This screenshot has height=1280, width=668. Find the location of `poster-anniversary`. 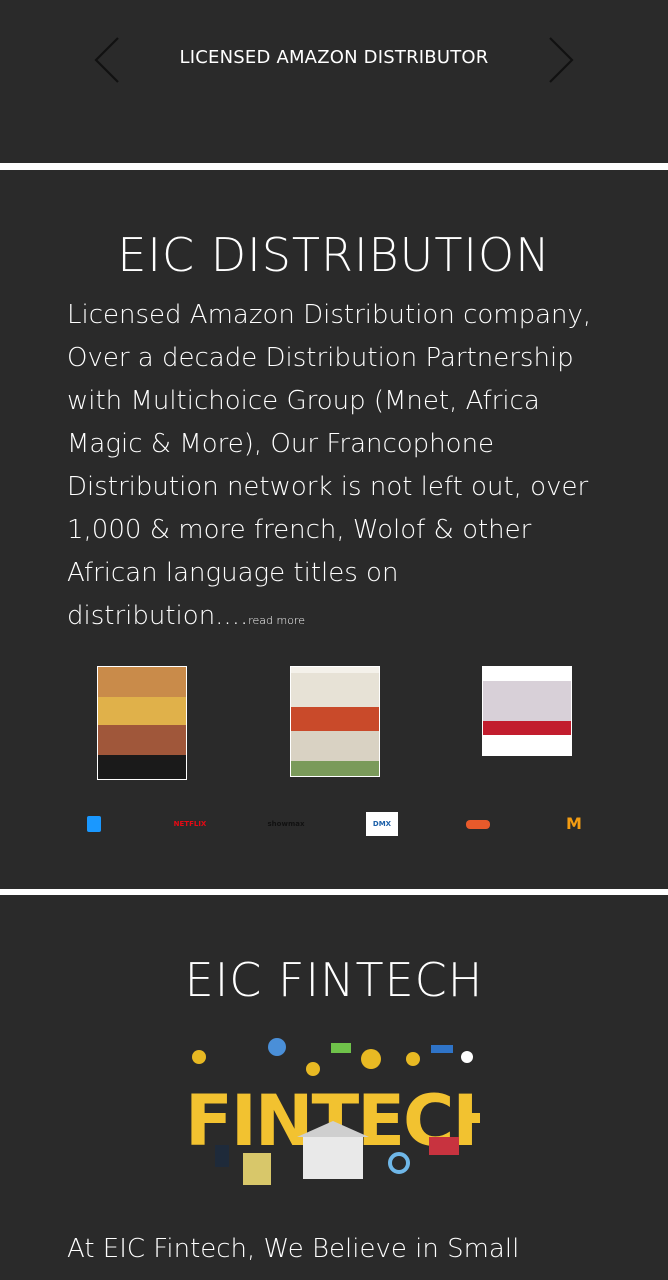

poster-anniversary is located at coordinates (527, 711).